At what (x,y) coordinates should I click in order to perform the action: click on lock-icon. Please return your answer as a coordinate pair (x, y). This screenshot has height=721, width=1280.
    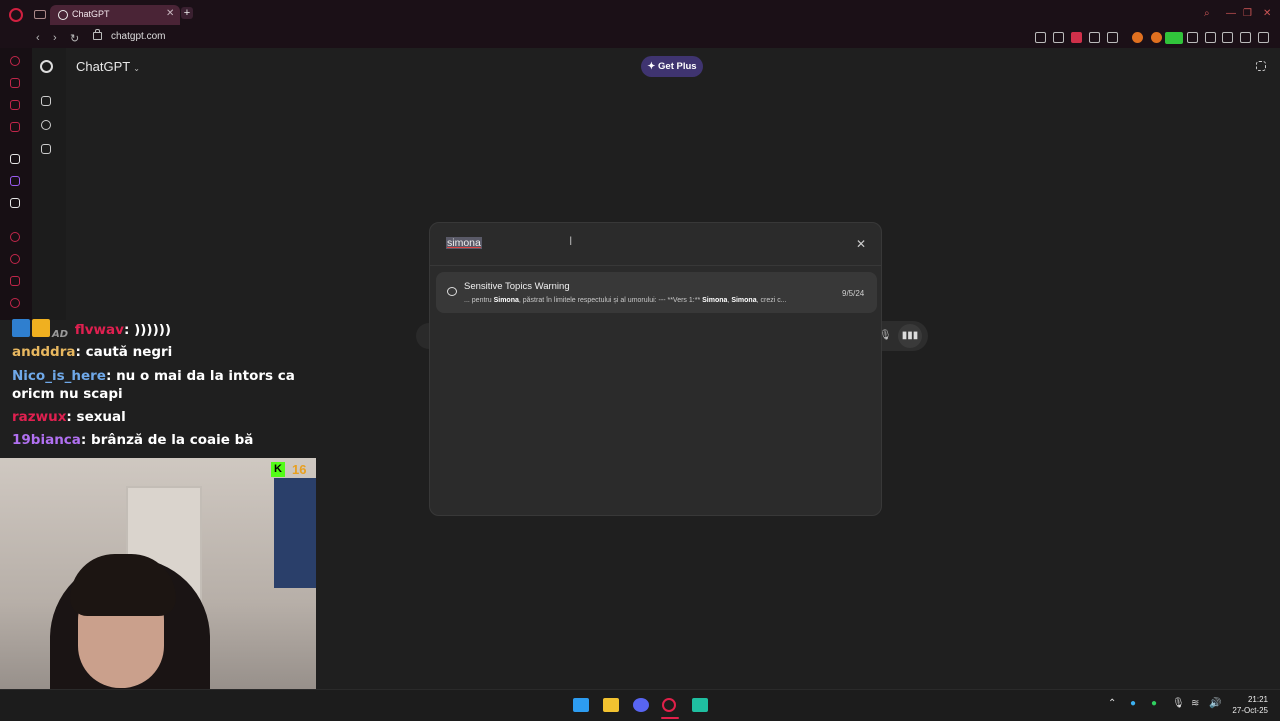
    Looking at the image, I should click on (97, 34).